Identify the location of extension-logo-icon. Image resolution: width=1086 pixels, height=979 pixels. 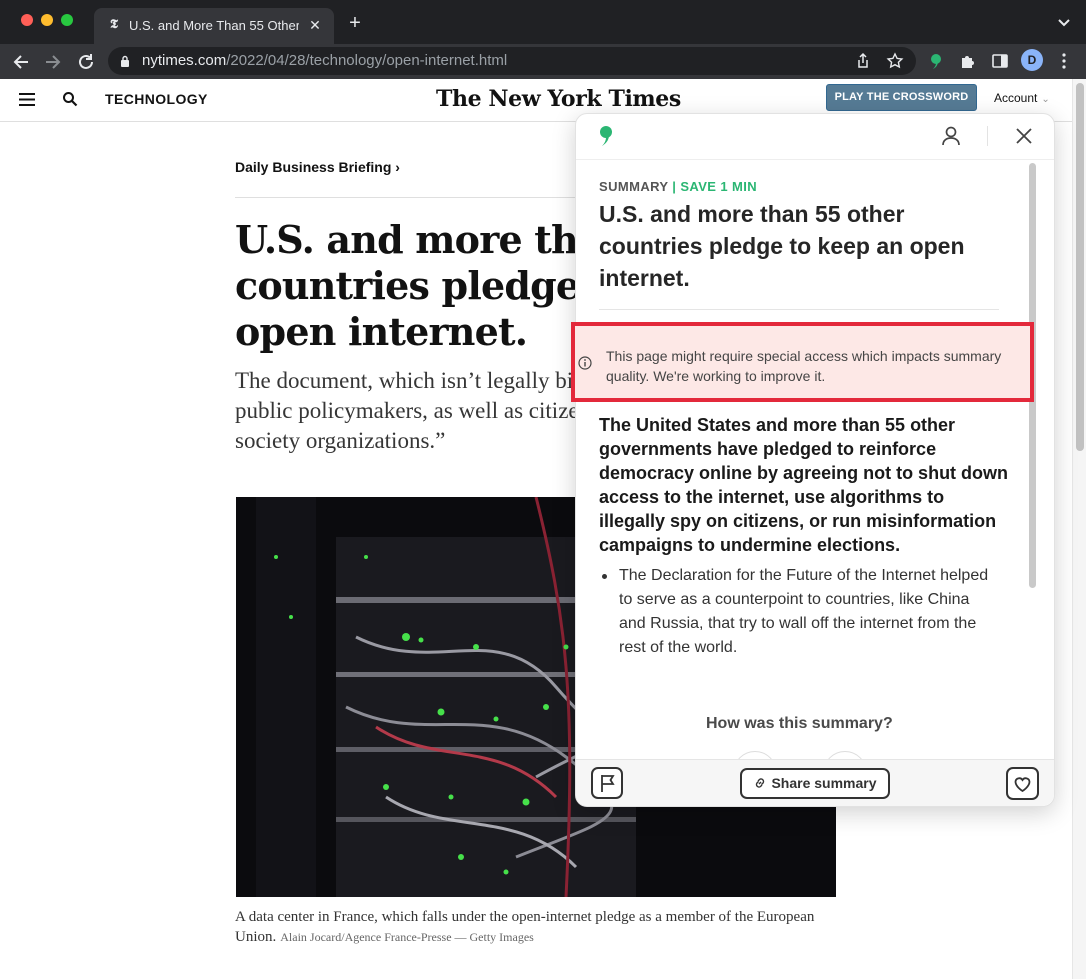
(606, 136).